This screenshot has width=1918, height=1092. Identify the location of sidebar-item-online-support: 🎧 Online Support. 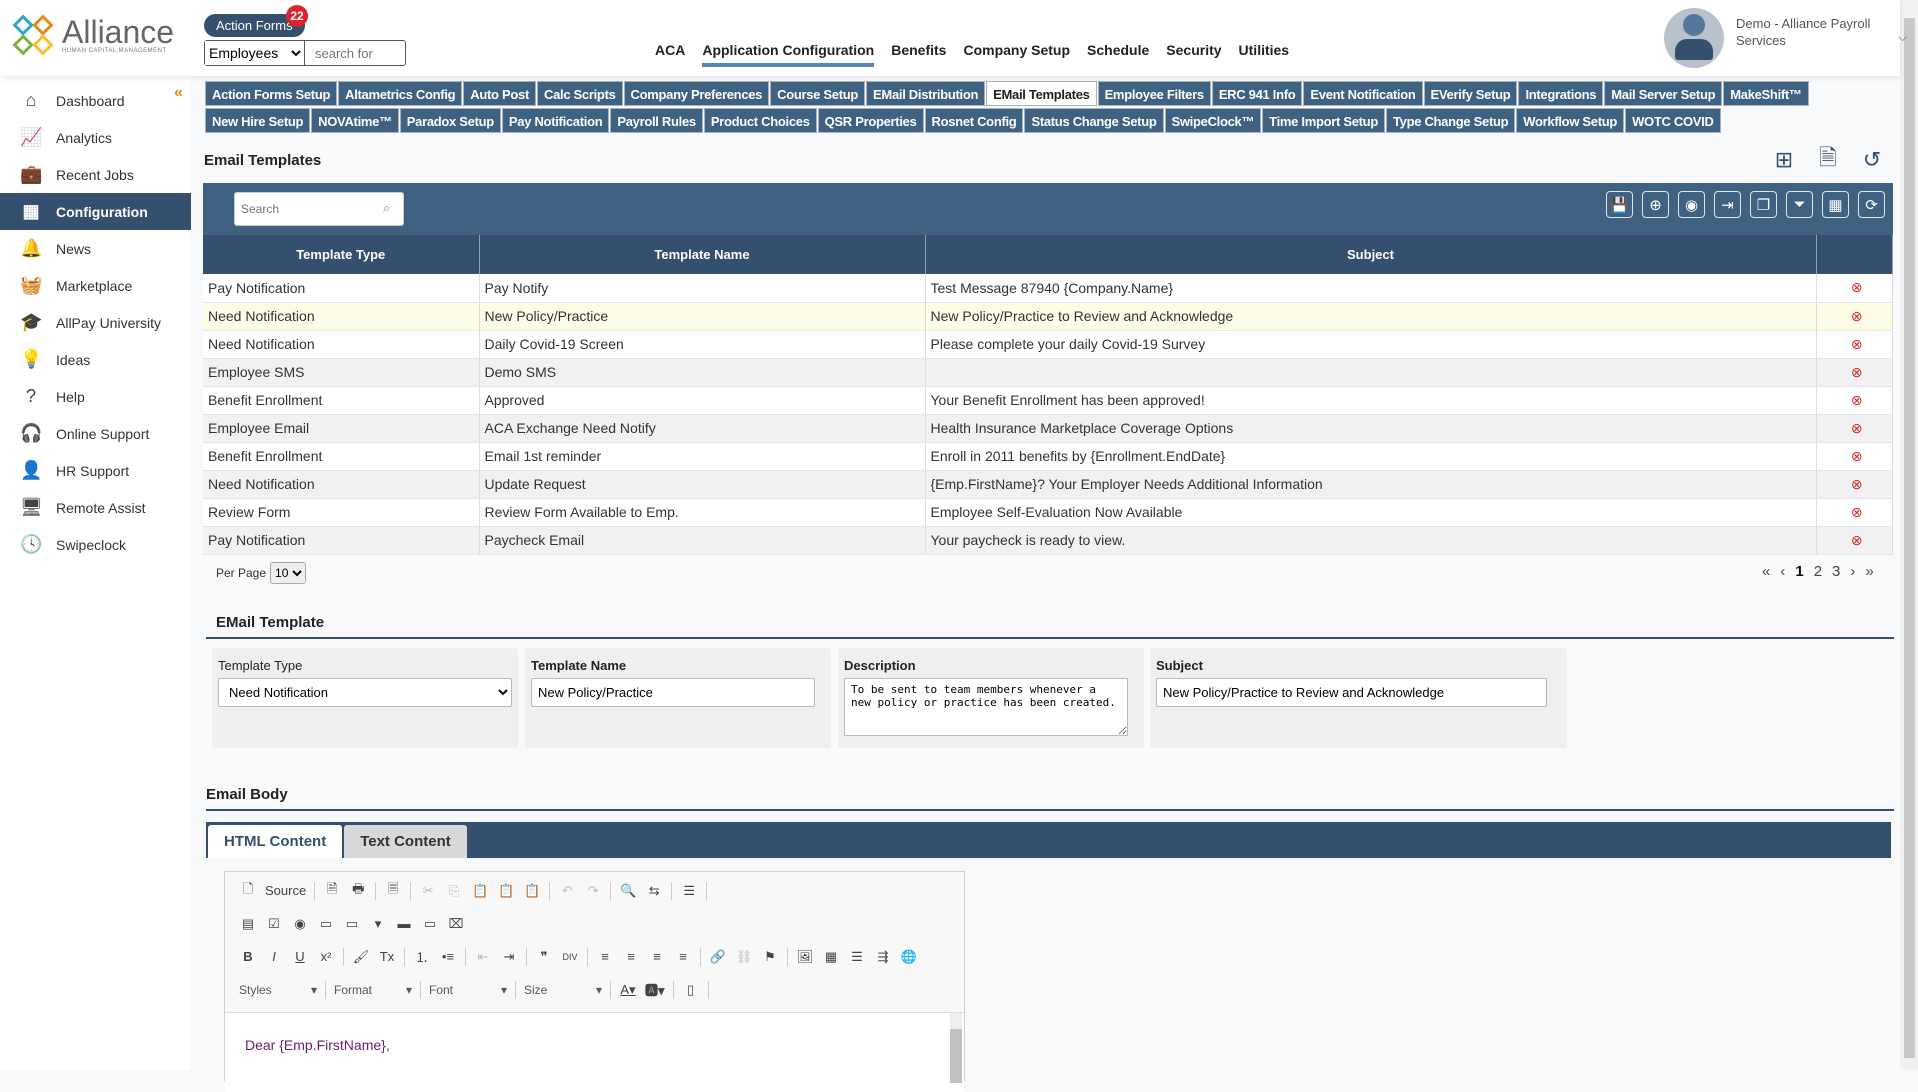
(95, 433).